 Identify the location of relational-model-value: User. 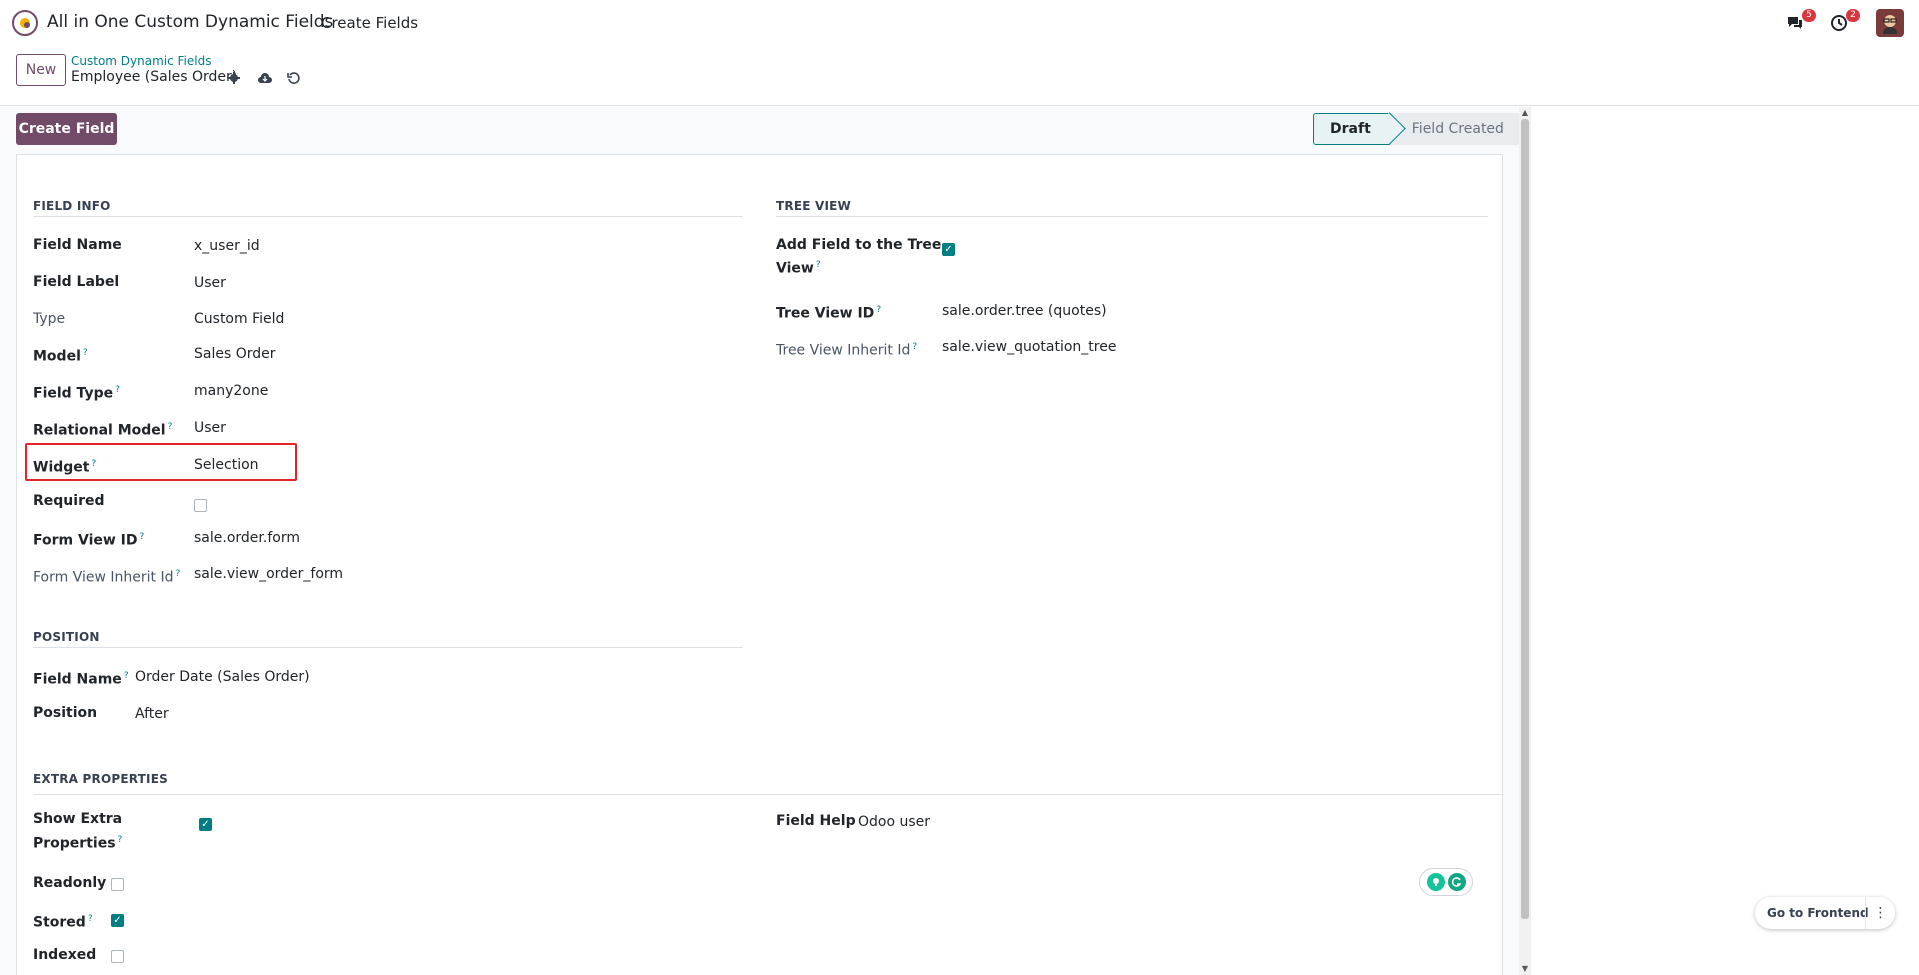
(210, 428).